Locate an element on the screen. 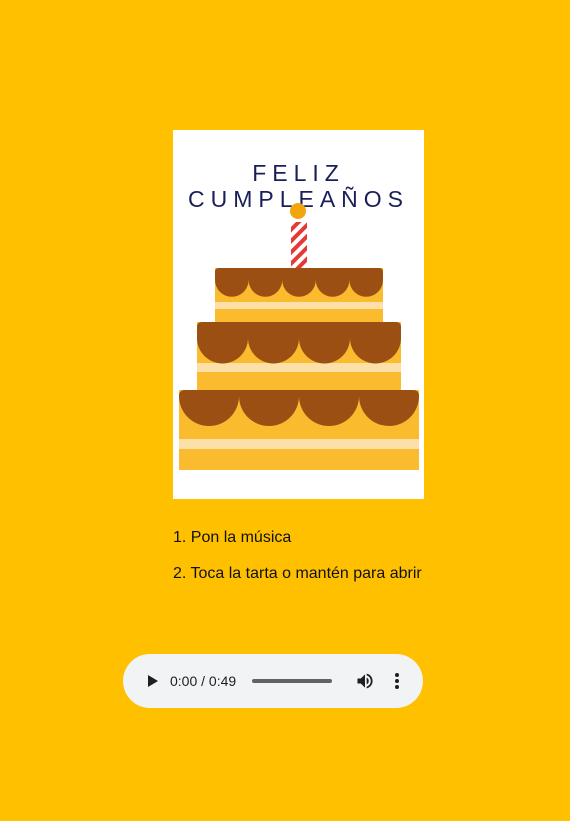 This screenshot has height=821, width=570. audio-player: 0:00 / 0:49 is located at coordinates (273, 681).